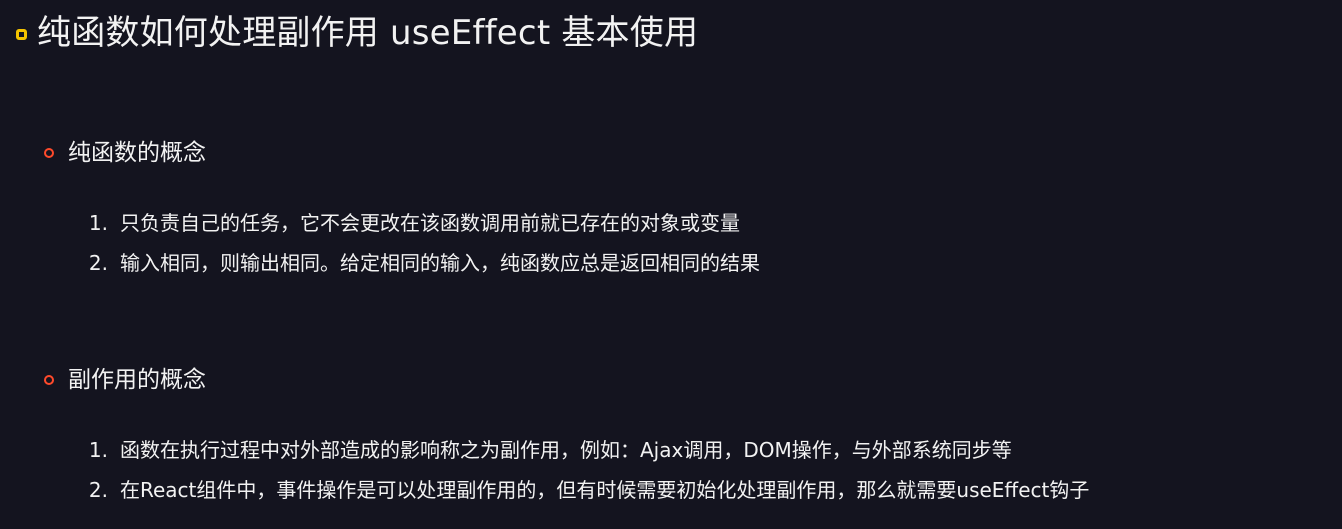 The height and width of the screenshot is (529, 1342). I want to click on list-item: 2. 输入相同，则输出相同。给定相同的输入，纯函数应总是返回相同的结果, so click(702, 268).